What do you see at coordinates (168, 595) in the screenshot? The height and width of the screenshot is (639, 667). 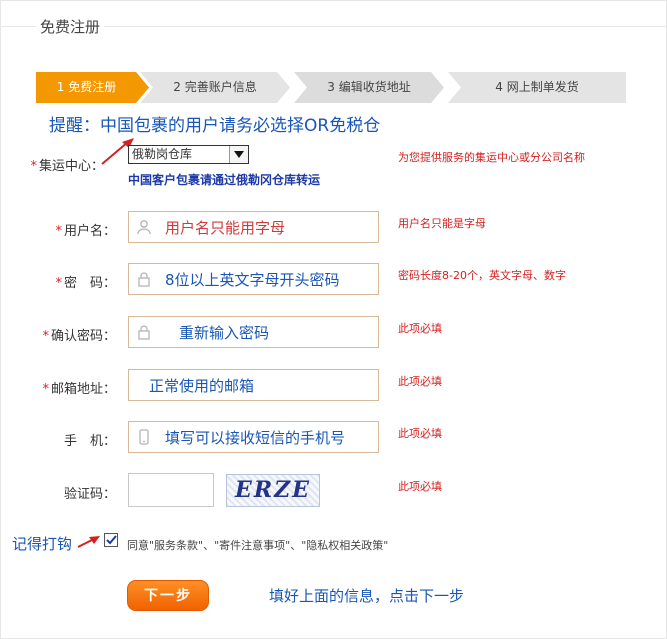 I see `next-step-button: 下一步` at bounding box center [168, 595].